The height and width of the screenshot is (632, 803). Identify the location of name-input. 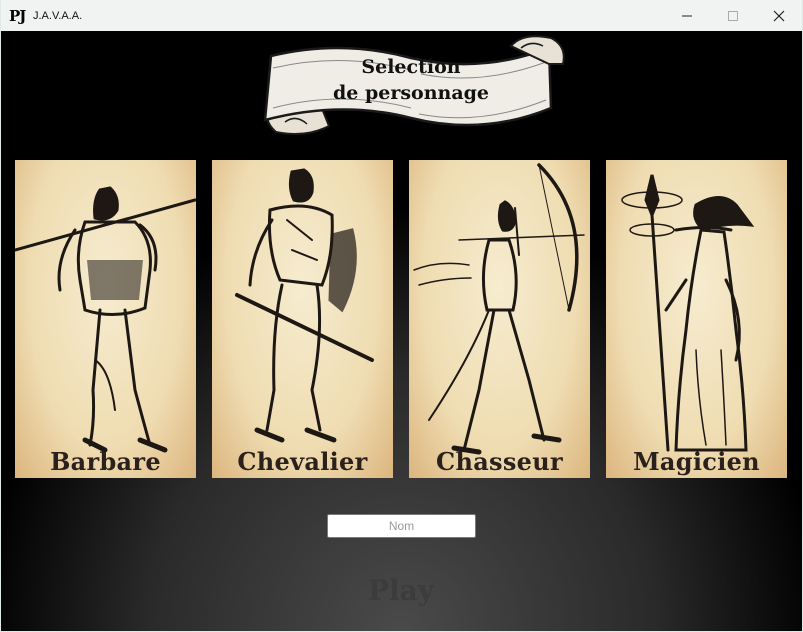
(401, 526).